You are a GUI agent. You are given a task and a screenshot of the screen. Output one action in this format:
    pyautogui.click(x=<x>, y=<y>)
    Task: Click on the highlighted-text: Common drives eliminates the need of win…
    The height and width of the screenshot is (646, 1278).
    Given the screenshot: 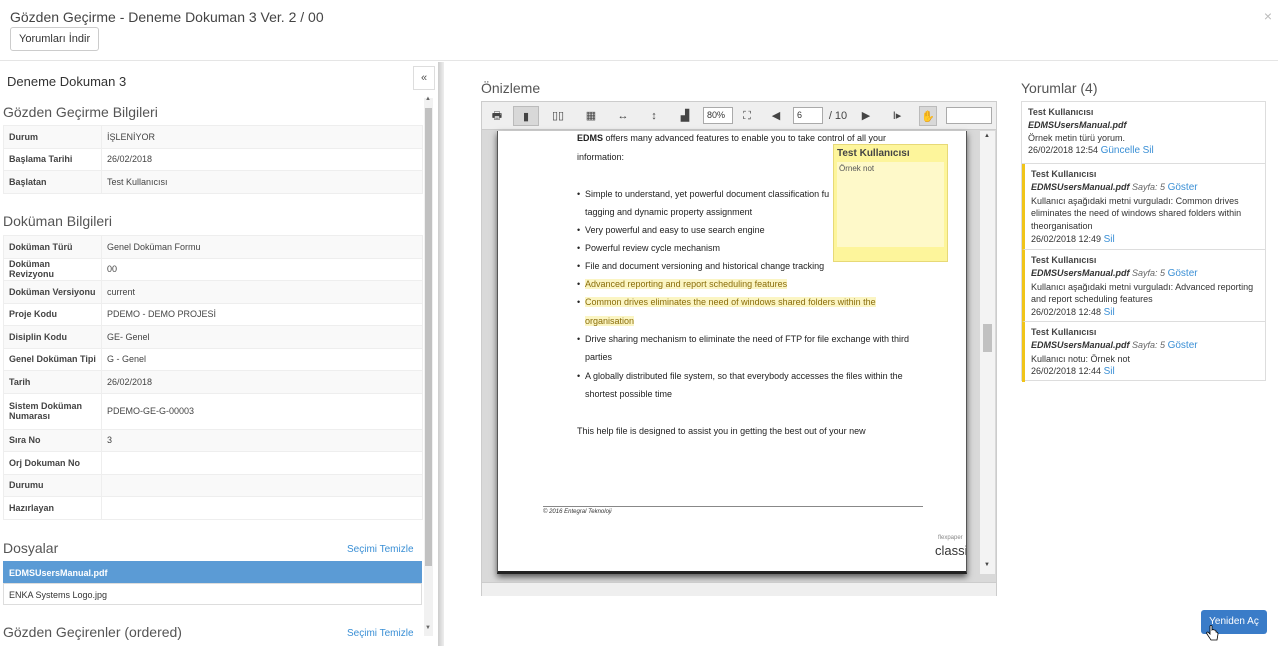 What is the action you would take?
    pyautogui.click(x=730, y=302)
    